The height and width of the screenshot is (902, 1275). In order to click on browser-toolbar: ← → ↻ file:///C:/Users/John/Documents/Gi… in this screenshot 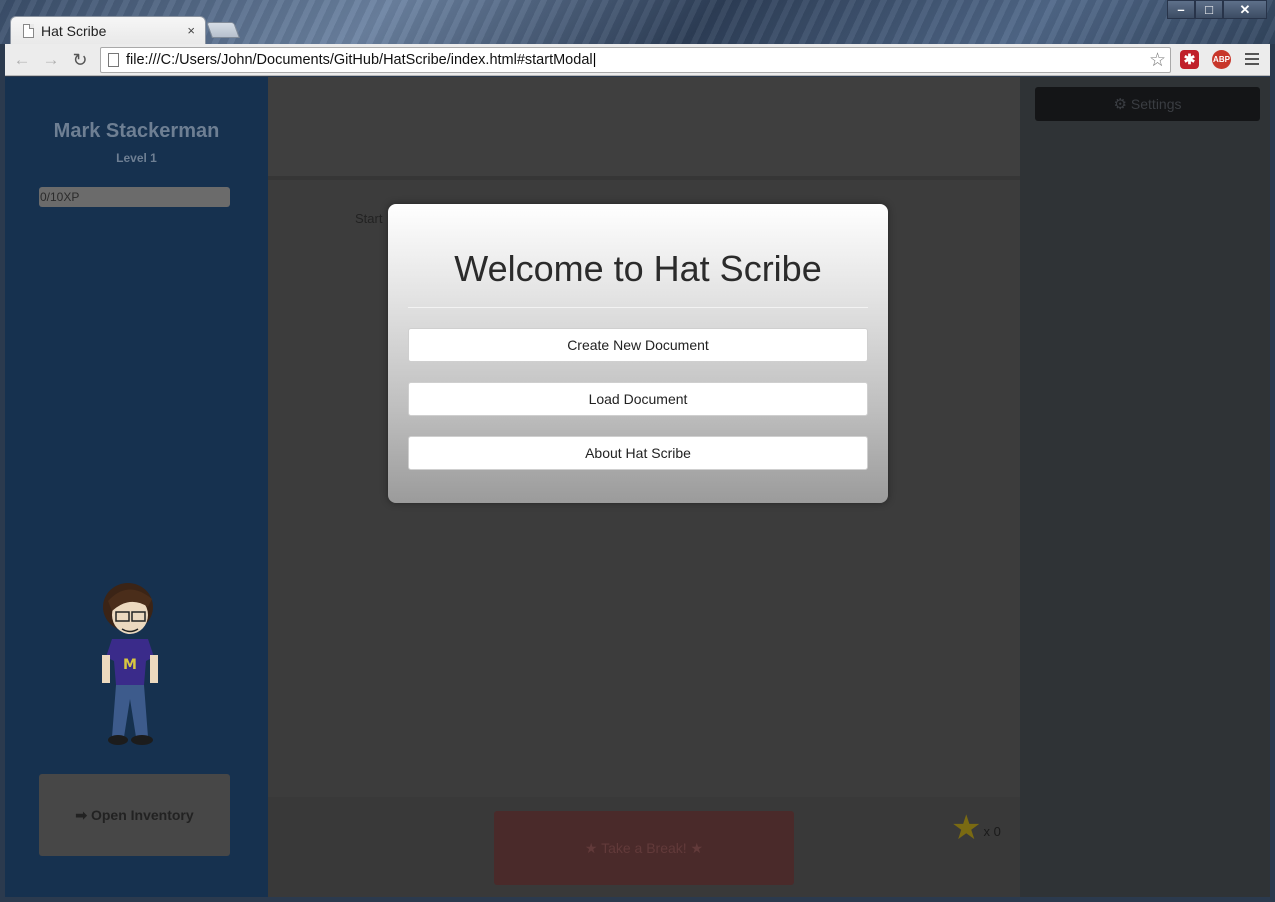, I will do `click(637, 60)`.